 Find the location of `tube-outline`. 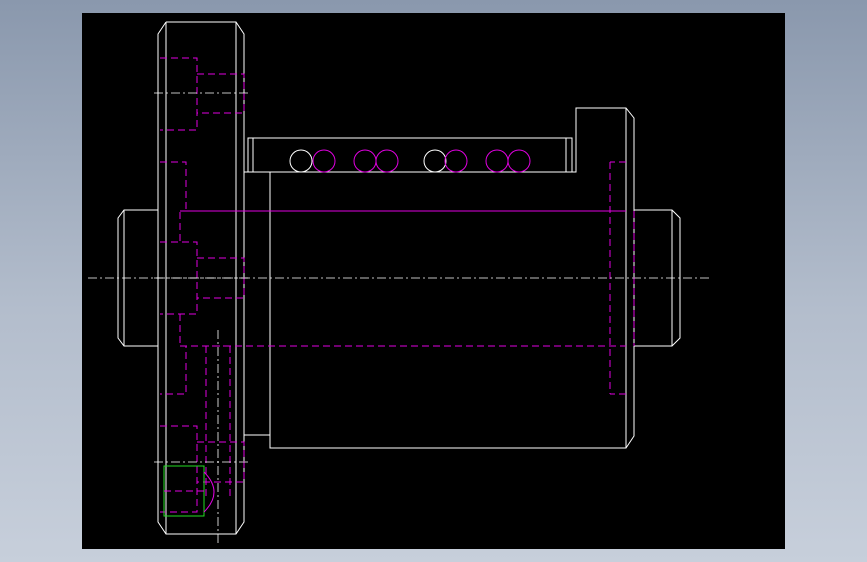

tube-outline is located at coordinates (410, 155).